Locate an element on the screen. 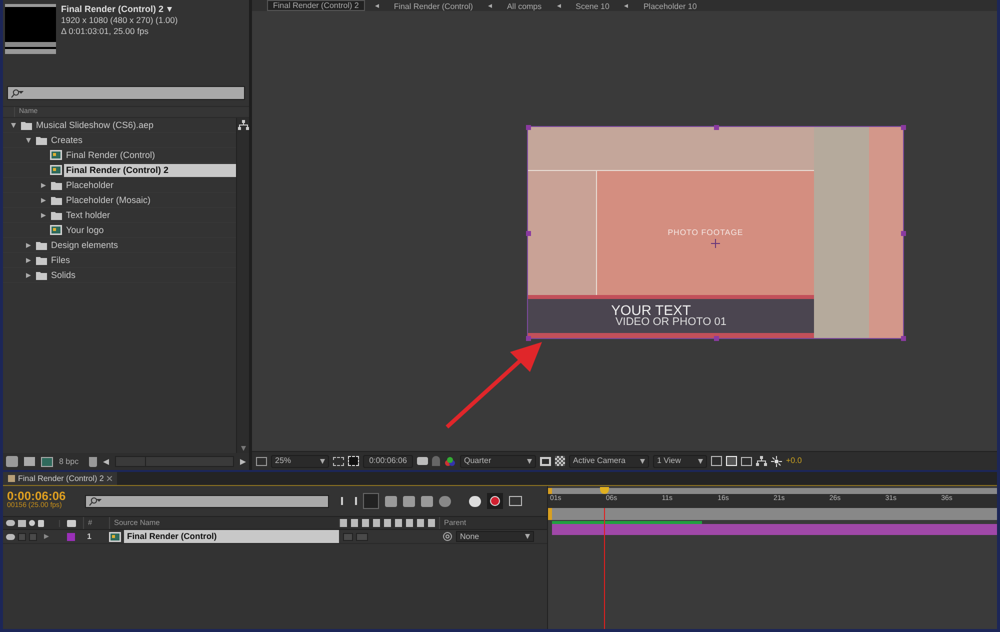  expand-triangle is located at coordinates (46, 536).